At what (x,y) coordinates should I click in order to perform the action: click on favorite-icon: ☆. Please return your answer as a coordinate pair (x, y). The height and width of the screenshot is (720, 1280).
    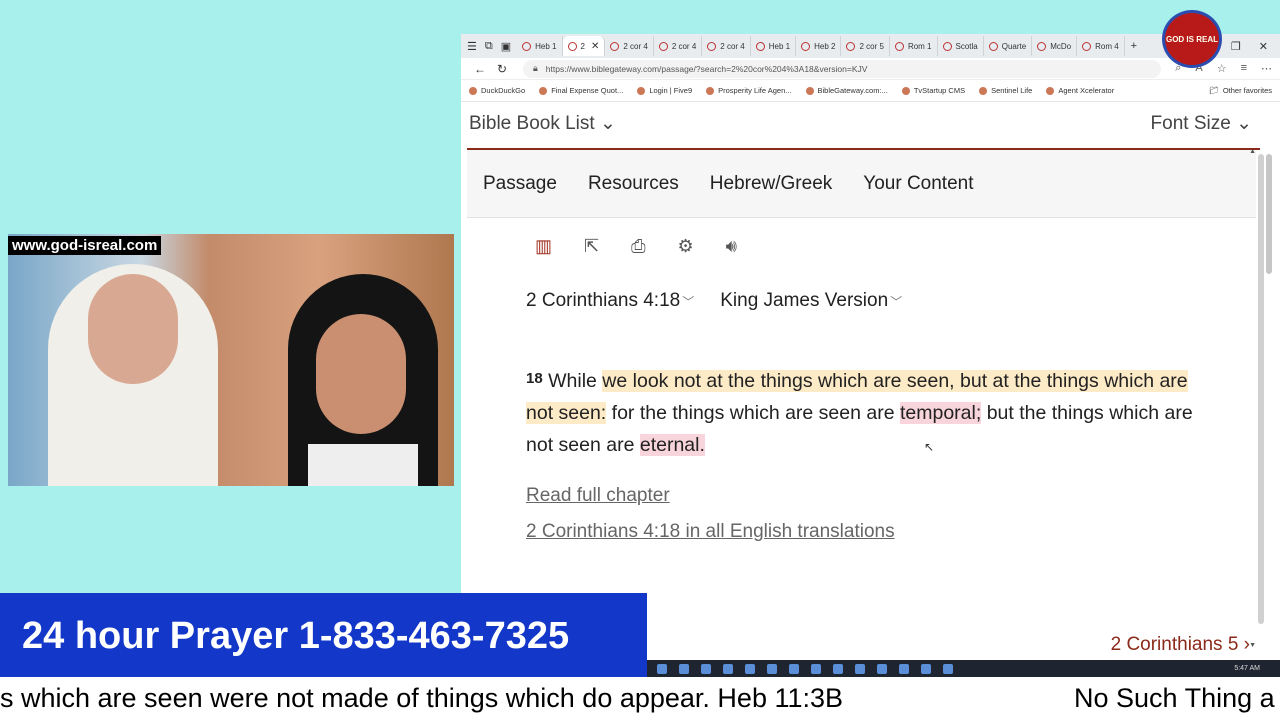
    Looking at the image, I should click on (1222, 68).